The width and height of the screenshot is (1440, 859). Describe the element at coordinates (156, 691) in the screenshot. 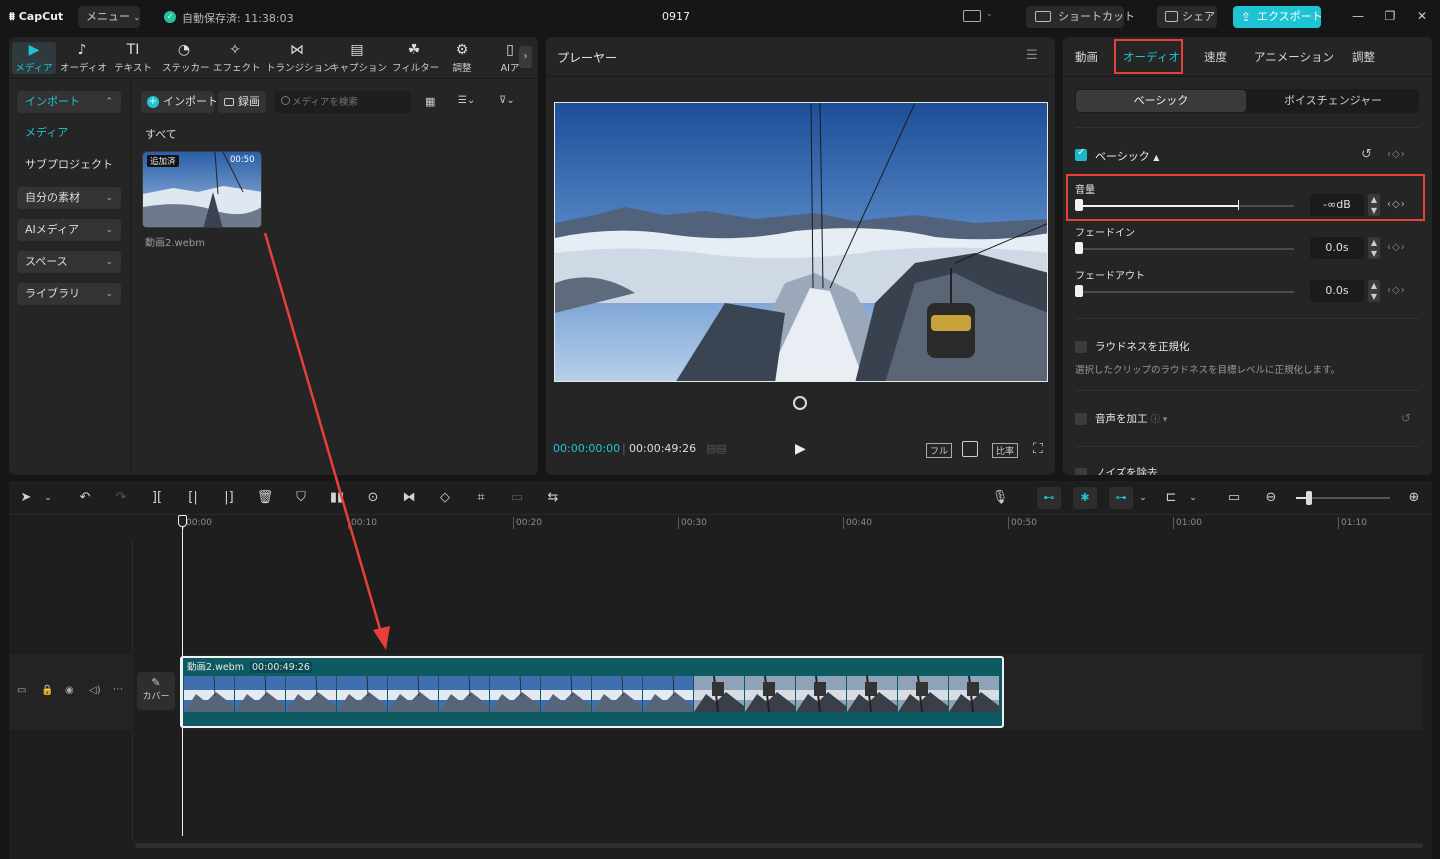

I see `cover-button: ✎ カバー` at that location.